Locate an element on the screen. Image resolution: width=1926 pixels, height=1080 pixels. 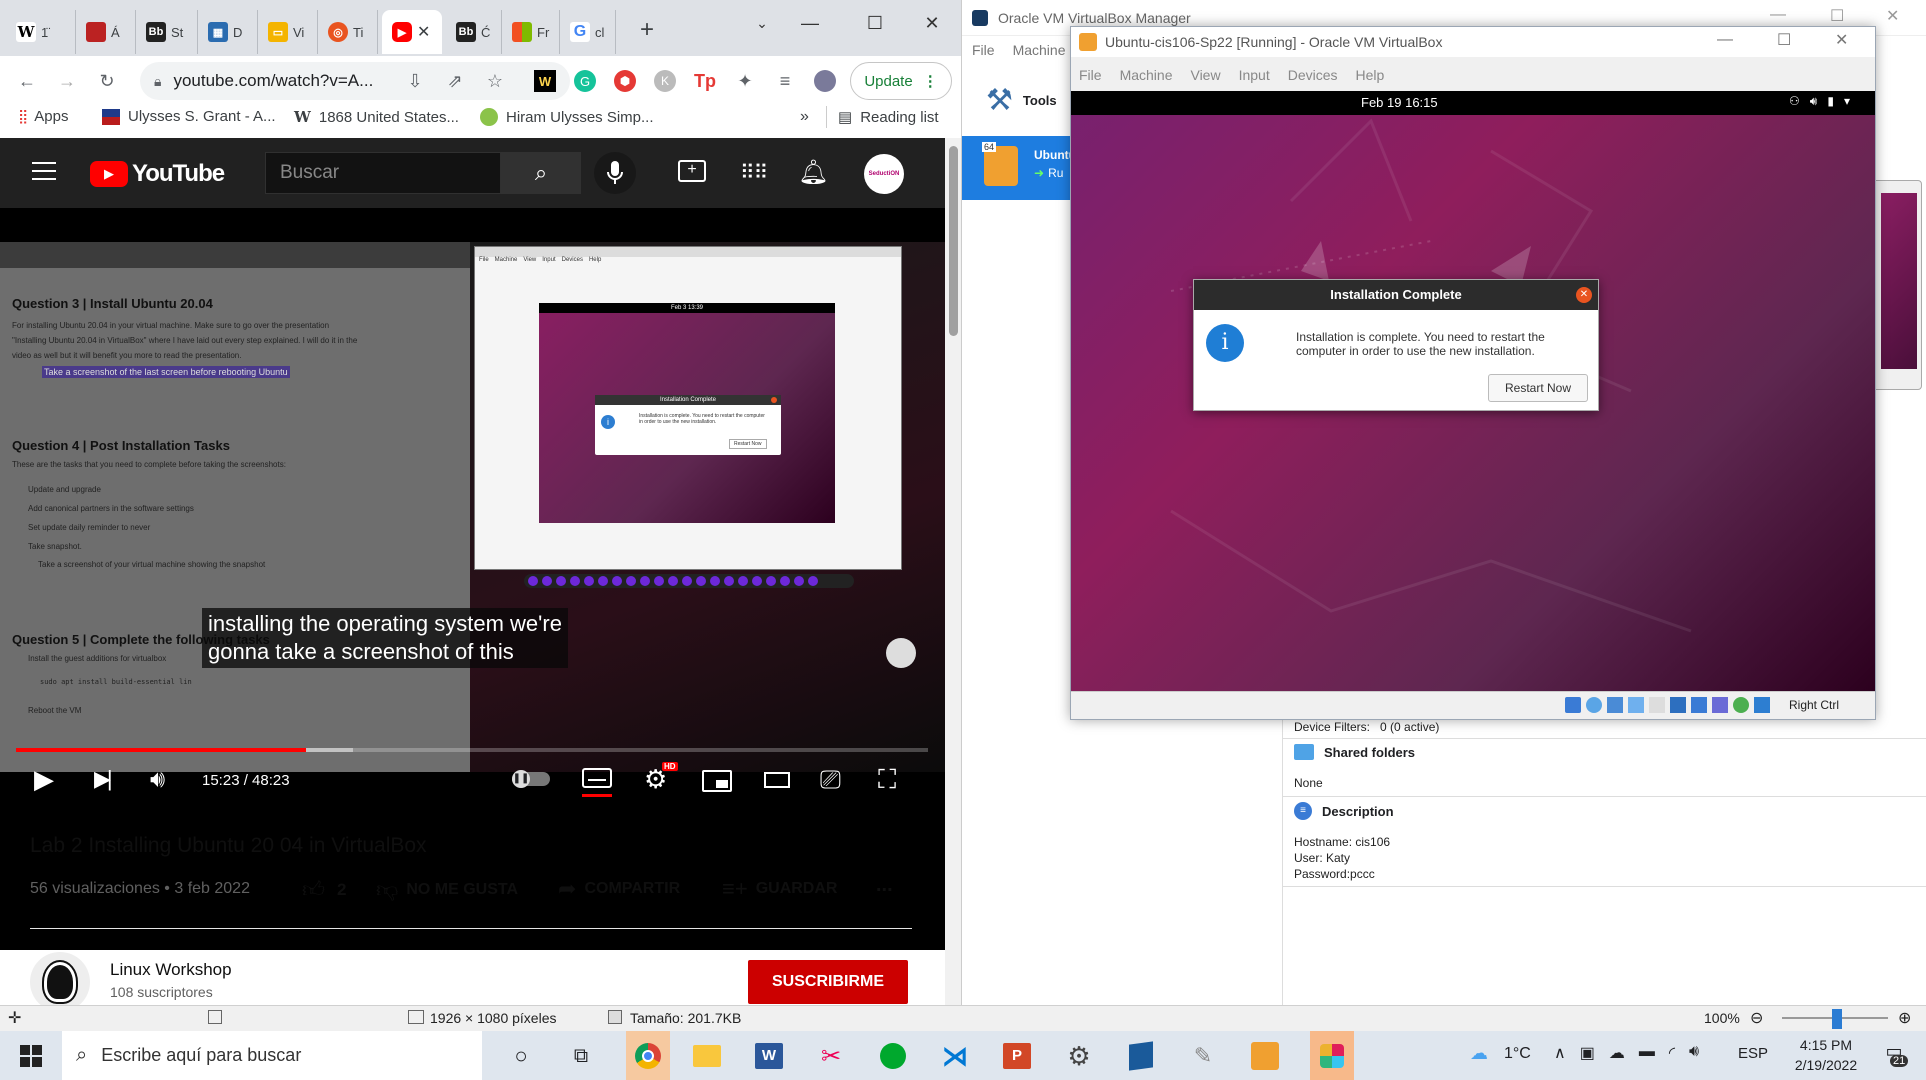
evernote-icon is located at coordinates (893, 1056).